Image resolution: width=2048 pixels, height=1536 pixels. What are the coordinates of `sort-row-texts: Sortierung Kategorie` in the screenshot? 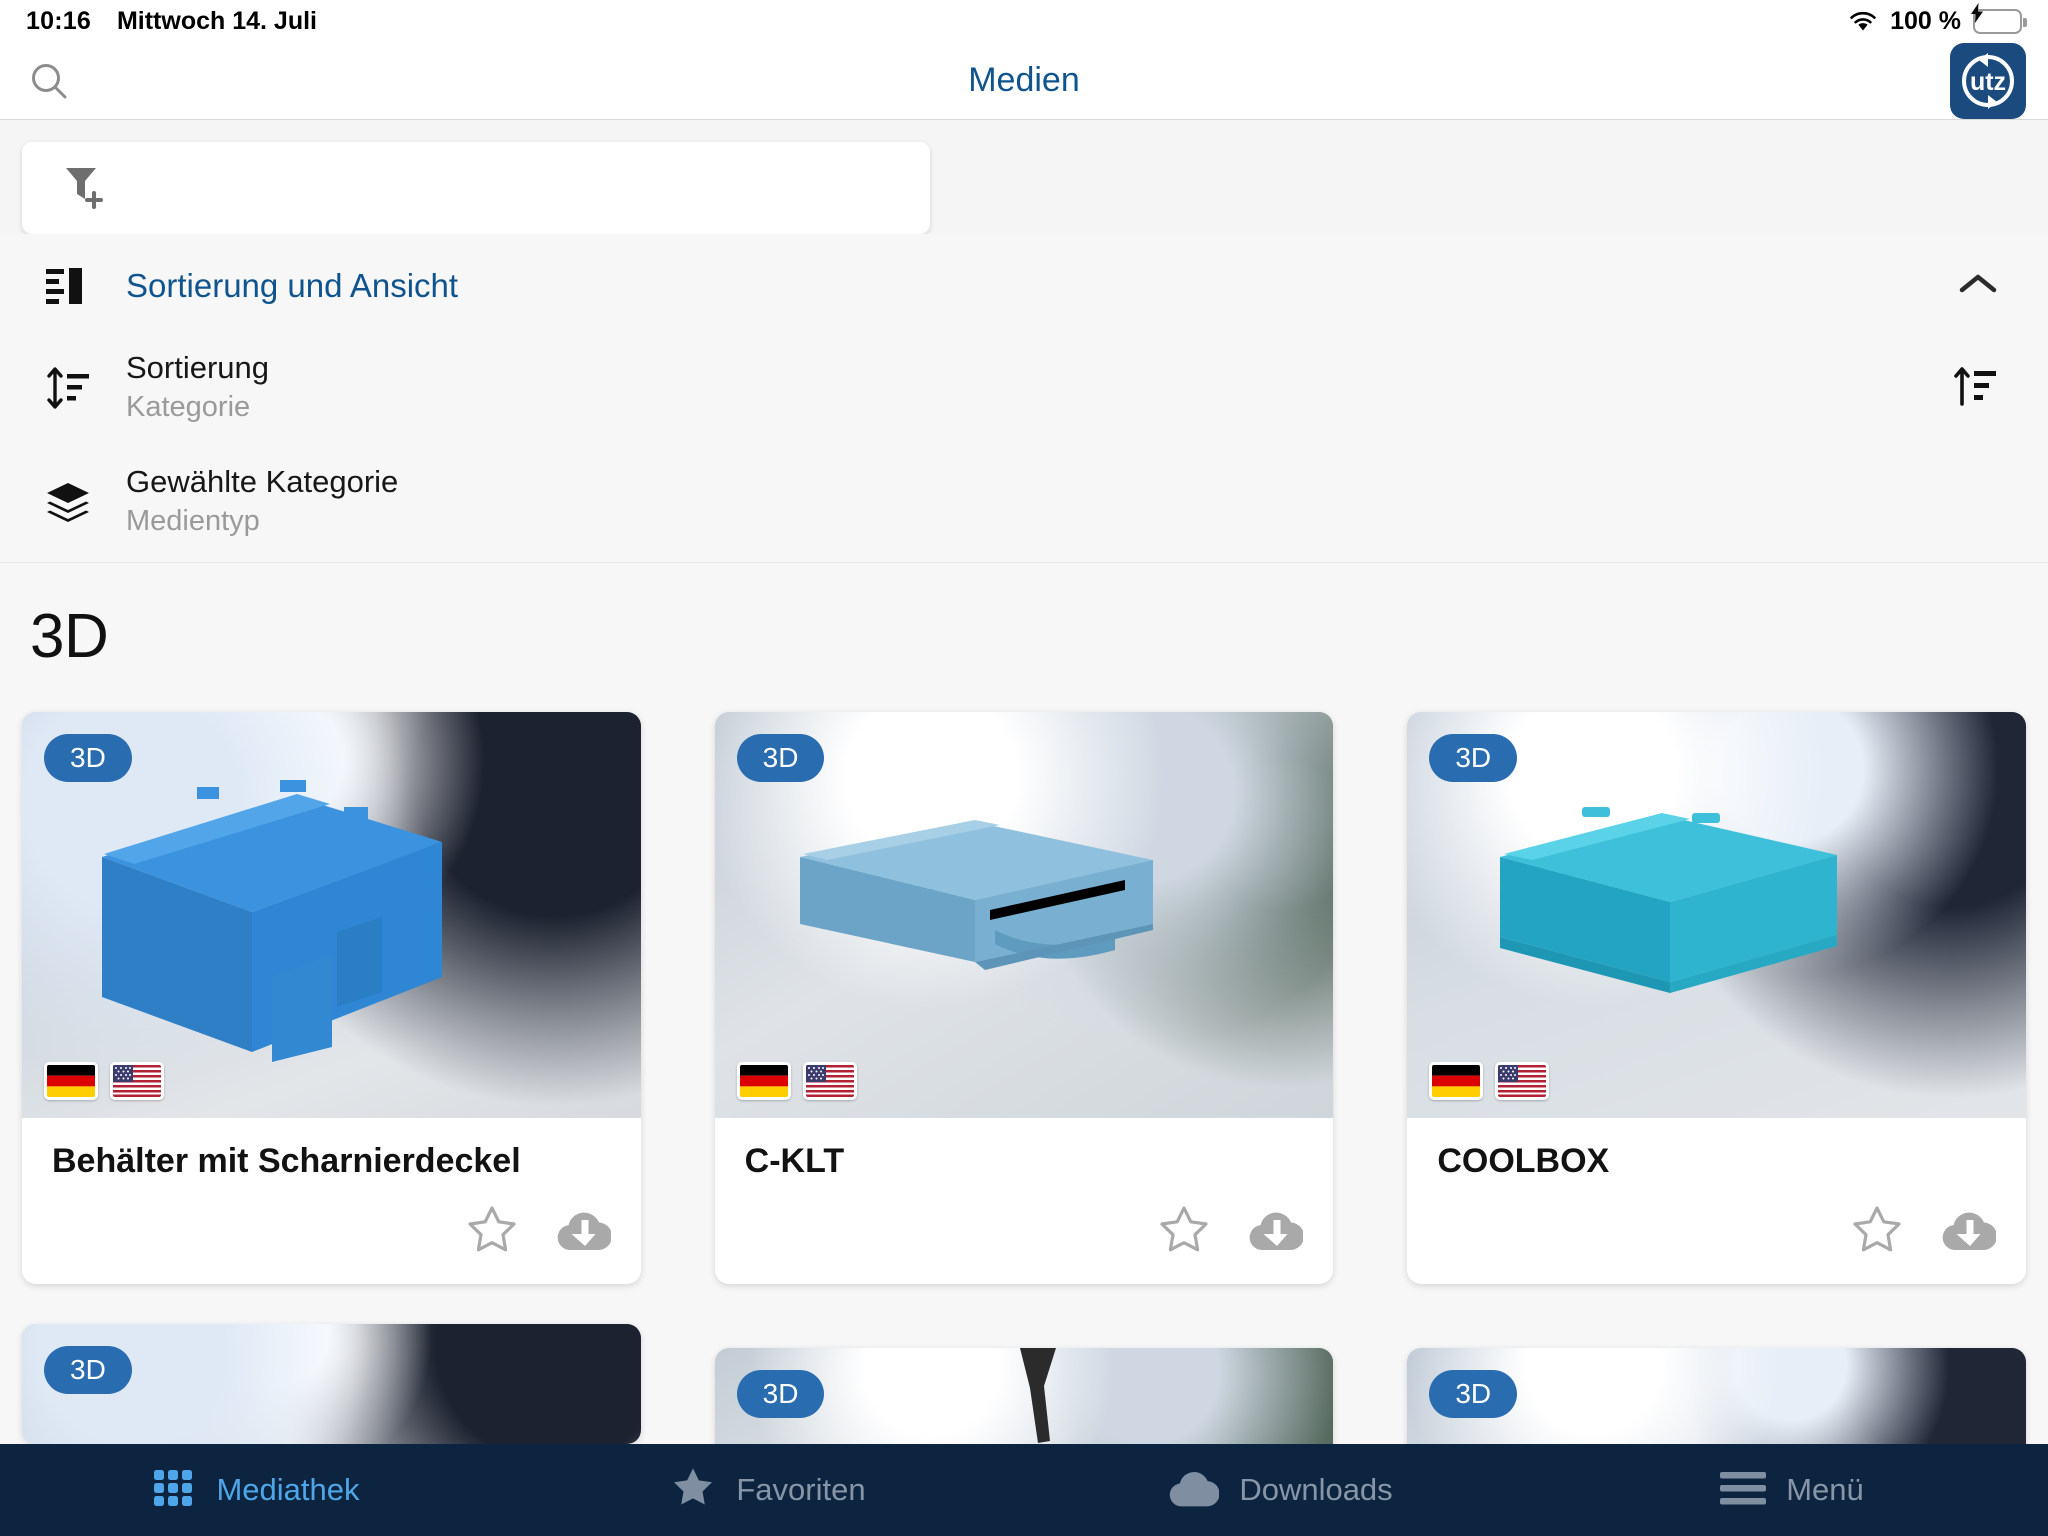 It's located at (197, 388).